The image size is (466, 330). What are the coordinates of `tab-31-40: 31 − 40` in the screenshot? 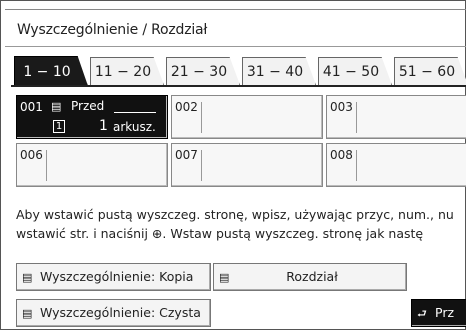 It's located at (279, 71).